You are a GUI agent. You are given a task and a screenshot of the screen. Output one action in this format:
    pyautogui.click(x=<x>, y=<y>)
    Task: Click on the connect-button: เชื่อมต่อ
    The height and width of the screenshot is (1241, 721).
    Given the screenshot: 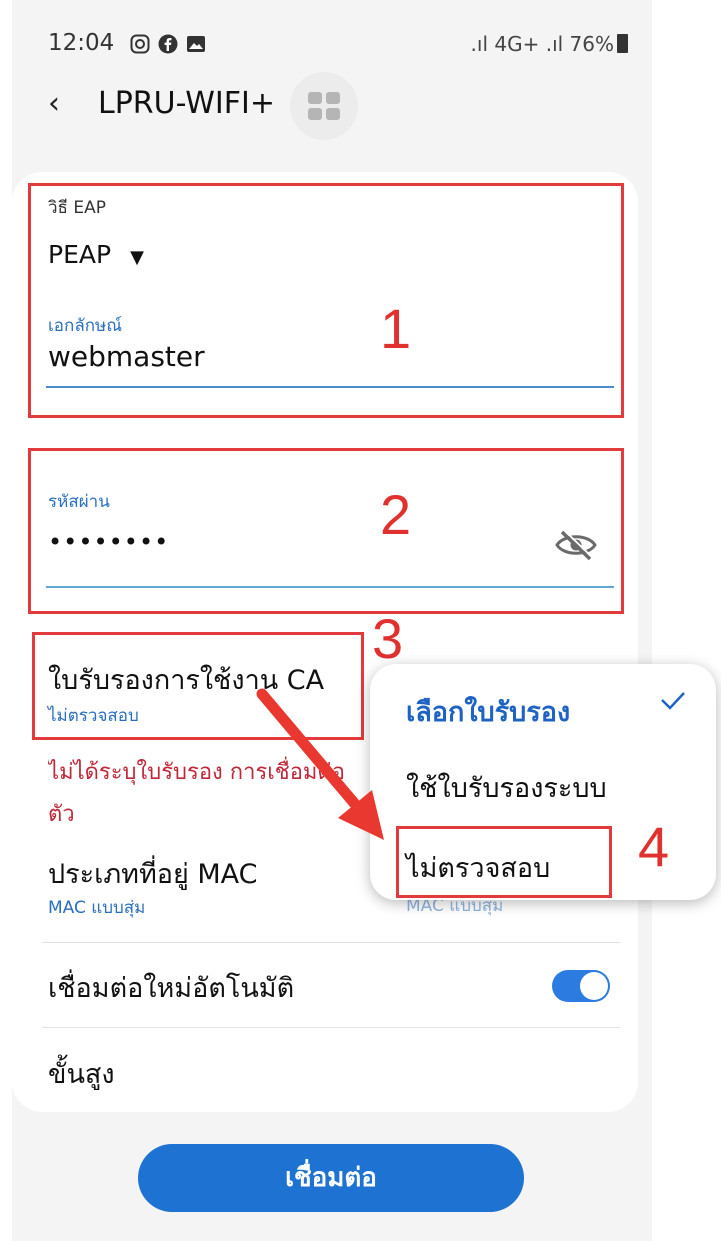 What is the action you would take?
    pyautogui.click(x=331, y=1178)
    